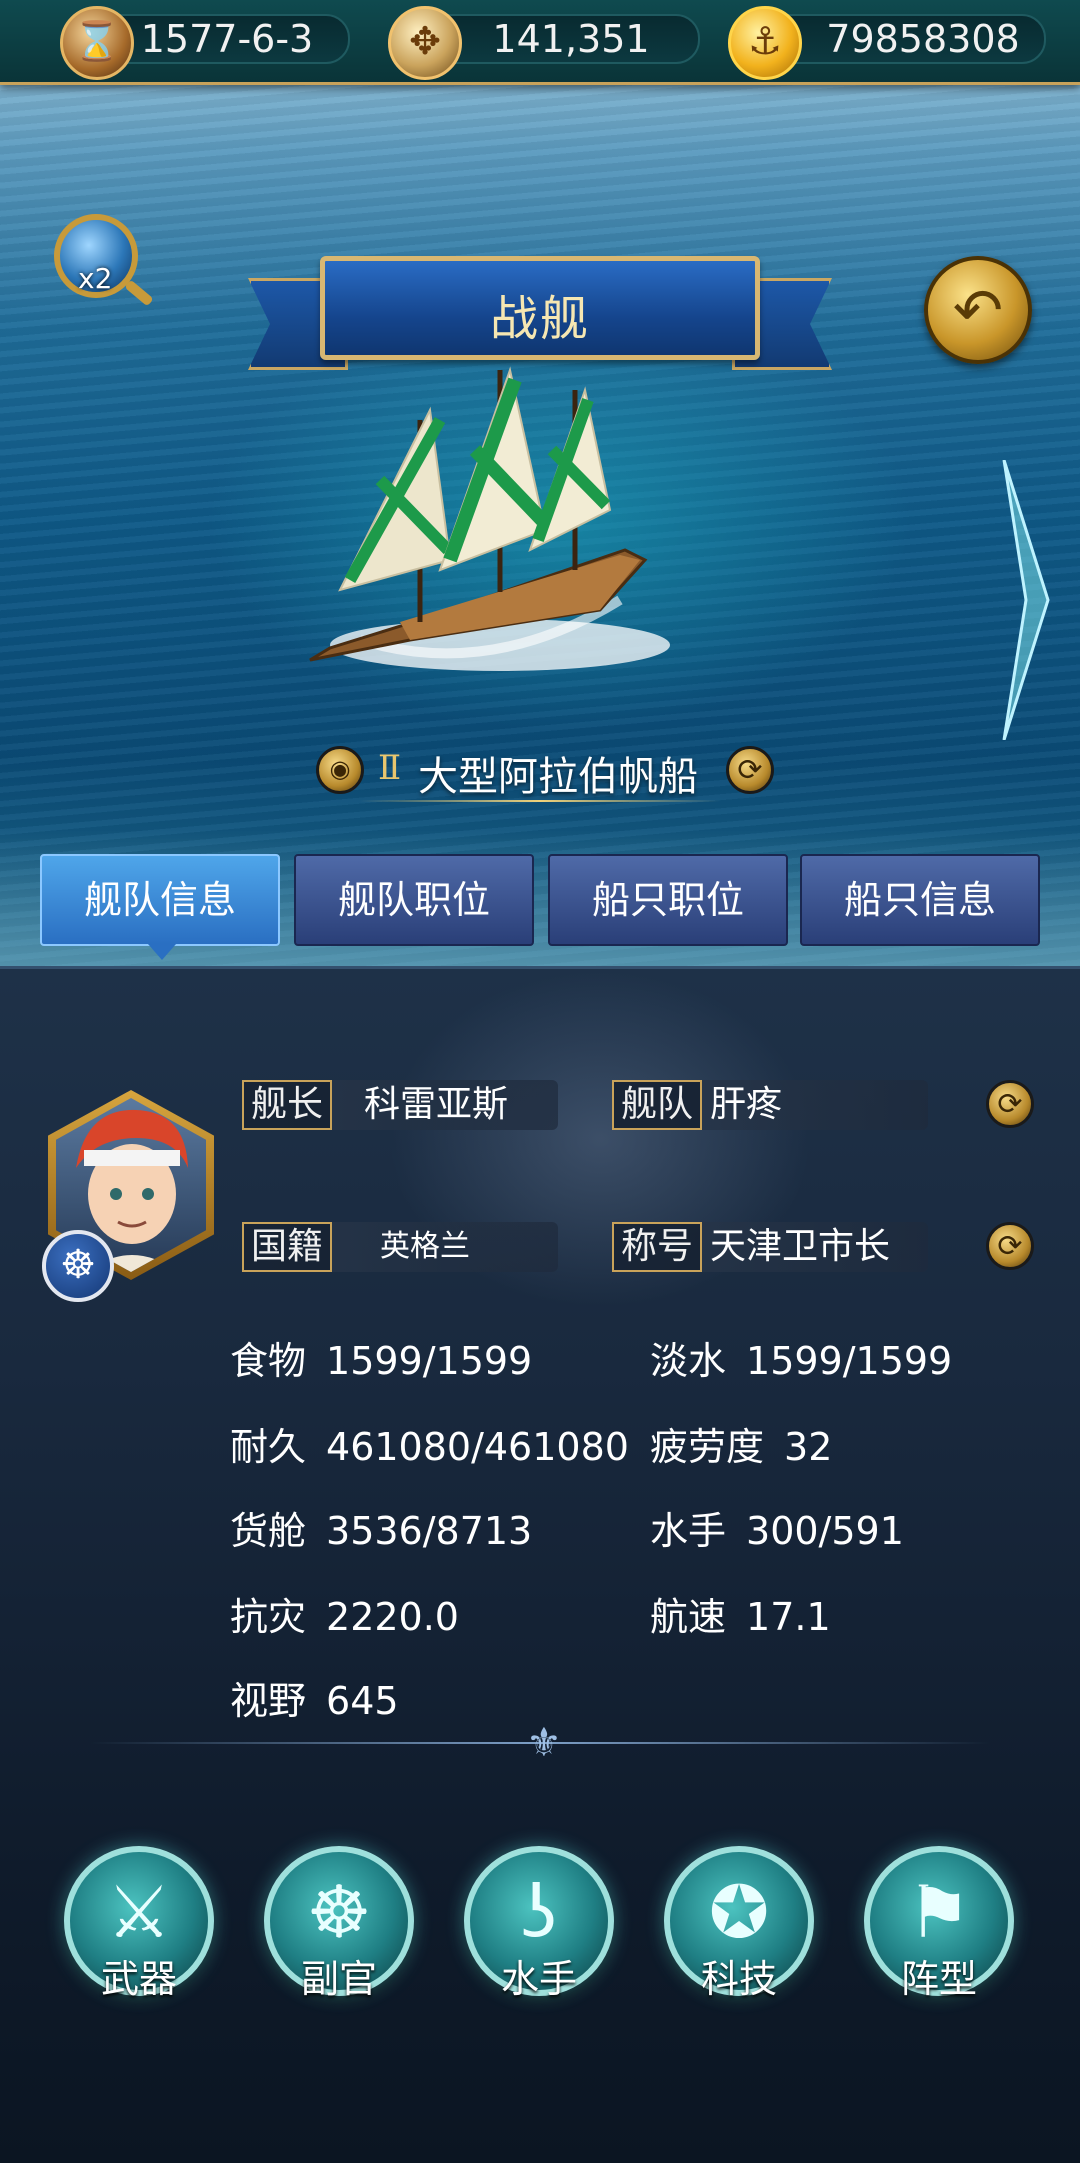 This screenshot has height=2163, width=1080. Describe the element at coordinates (707, 1447) in the screenshot. I see `stat-fatigue-label: 疲劳度` at that location.